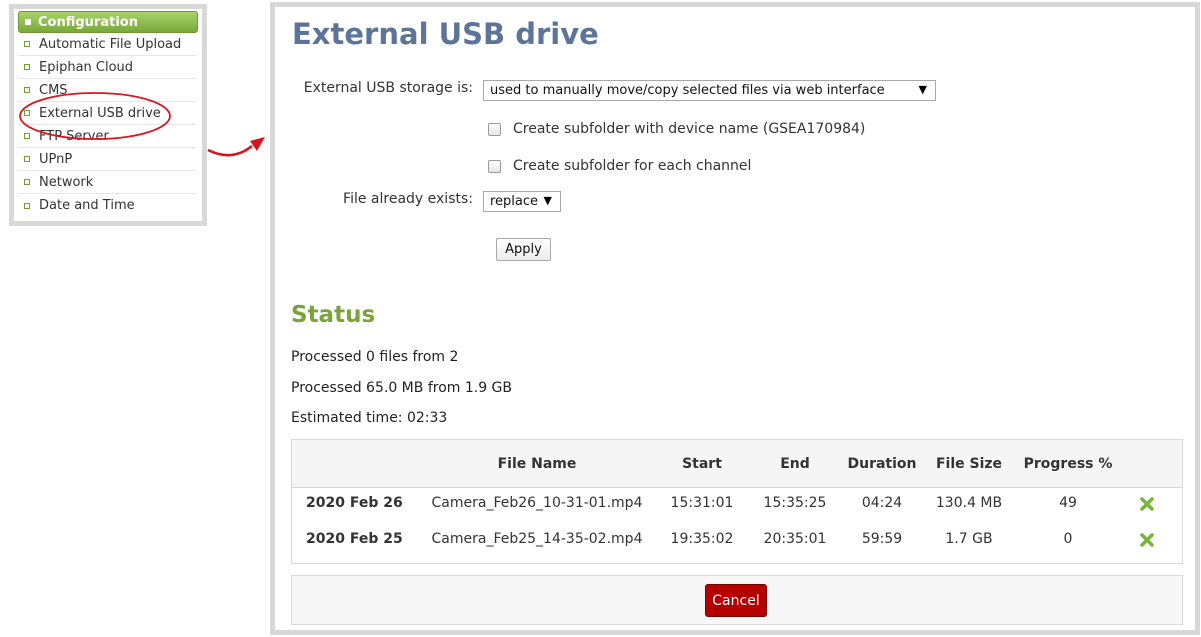 The width and height of the screenshot is (1201, 637). Describe the element at coordinates (86, 67) in the screenshot. I see `sidebar-item-label: Epiphan Cloud` at that location.